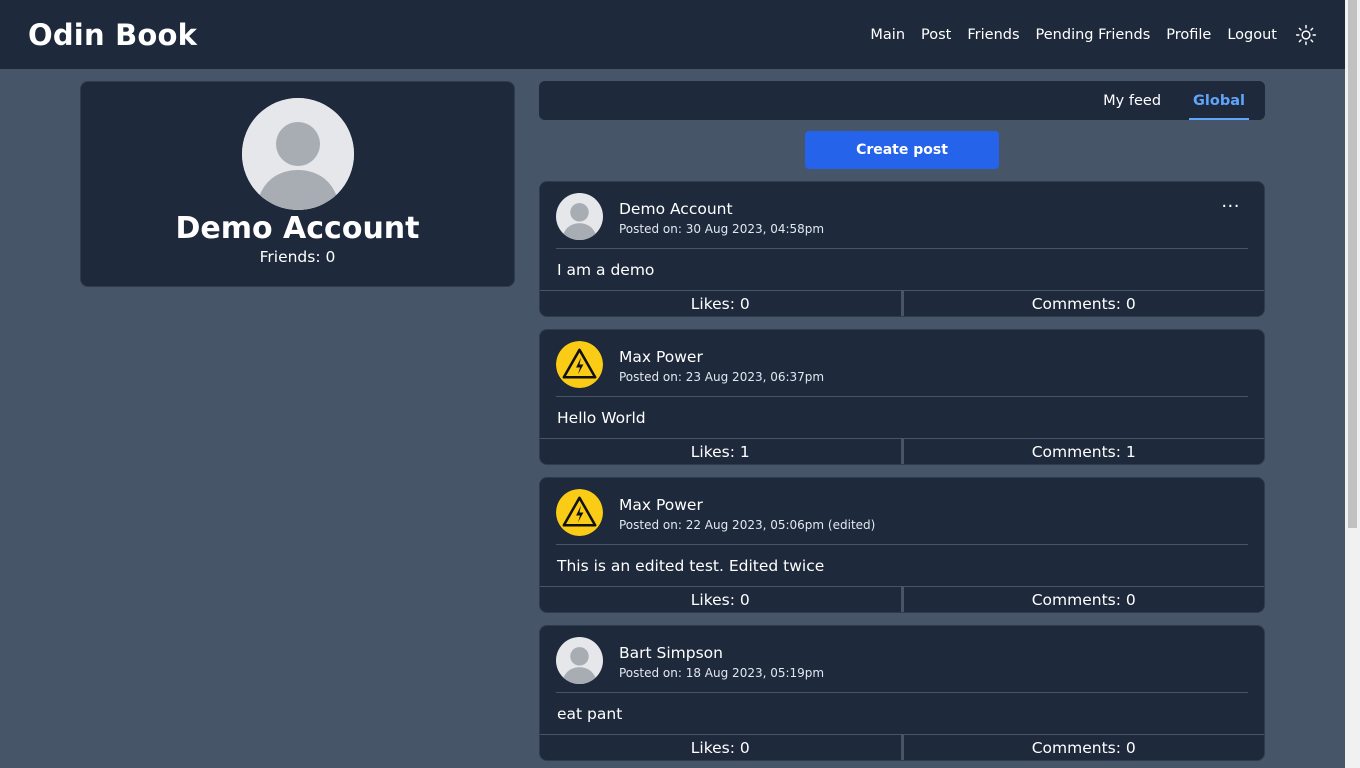 Image resolution: width=1360 pixels, height=768 pixels. Describe the element at coordinates (902, 100) in the screenshot. I see `feed-tabs: My feed Global` at that location.